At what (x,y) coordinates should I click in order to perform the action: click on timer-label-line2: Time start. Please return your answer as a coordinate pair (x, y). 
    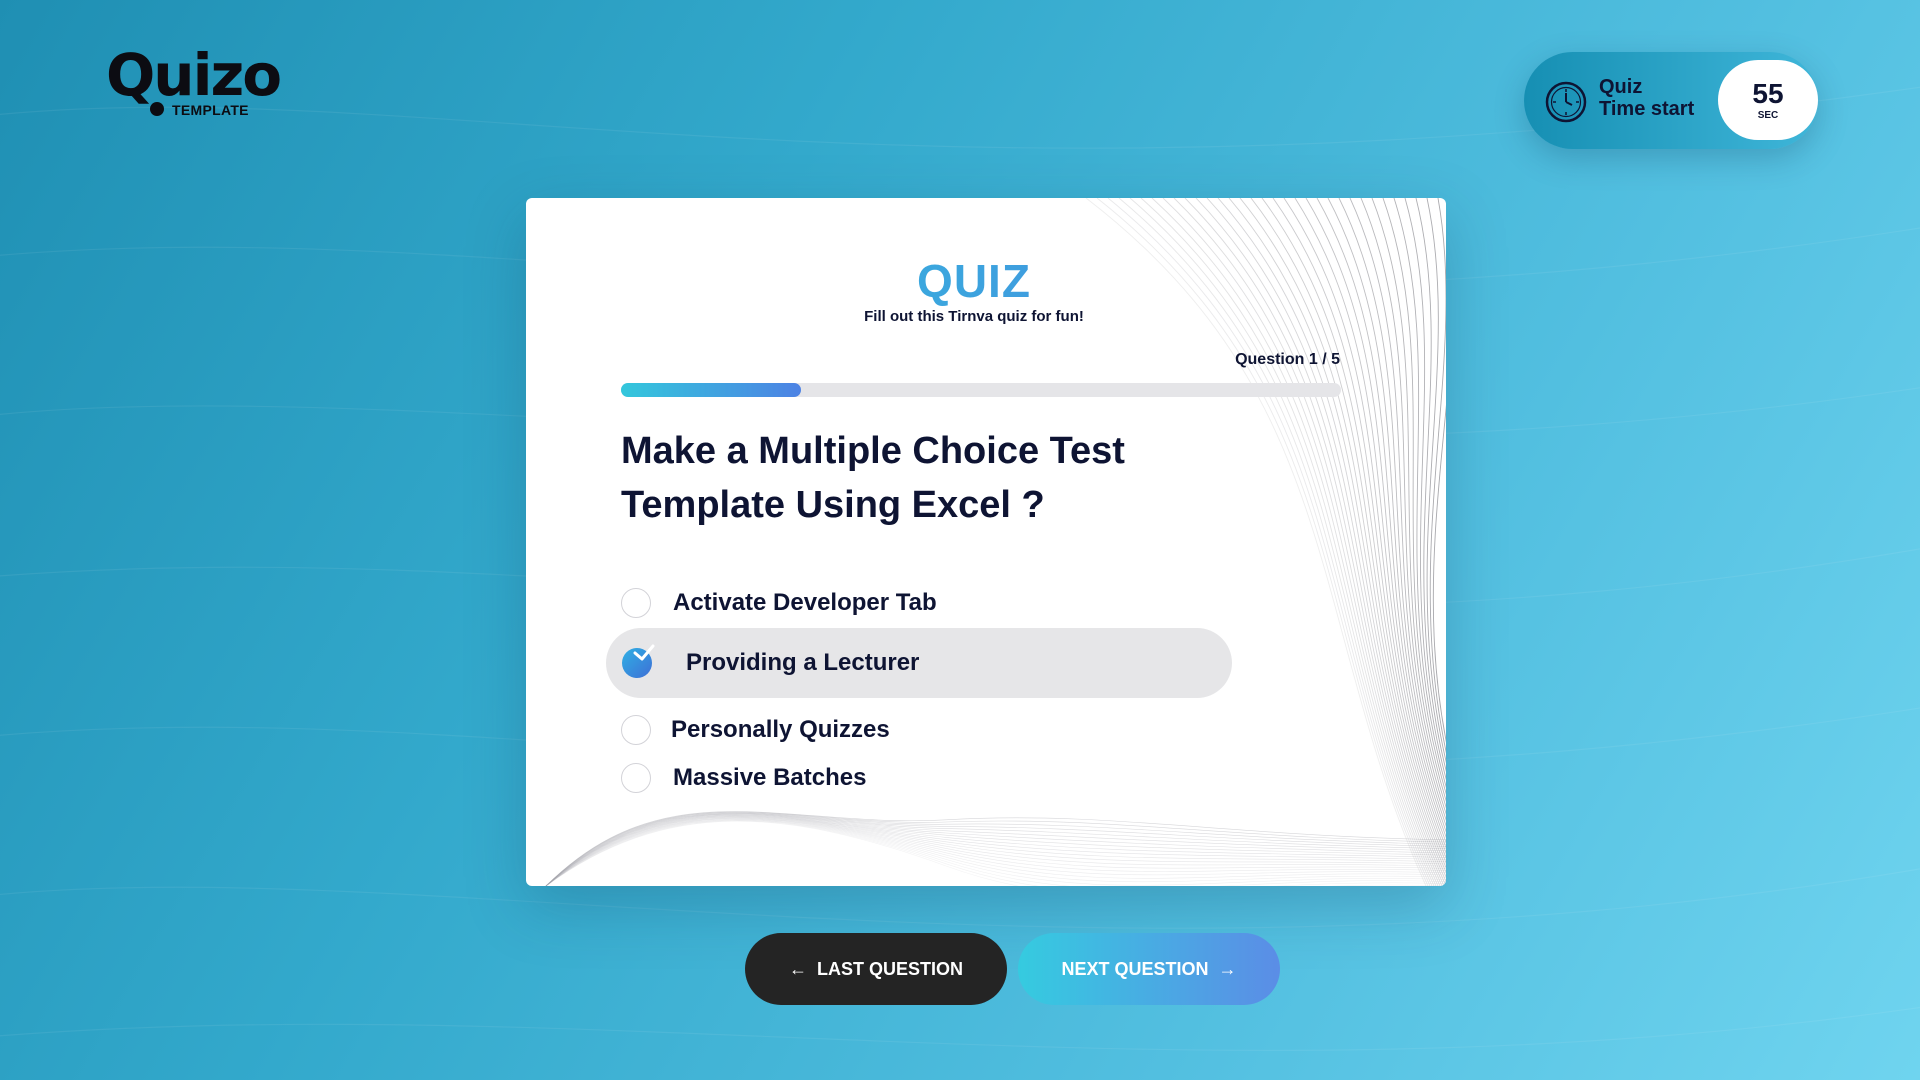
    Looking at the image, I should click on (1647, 109).